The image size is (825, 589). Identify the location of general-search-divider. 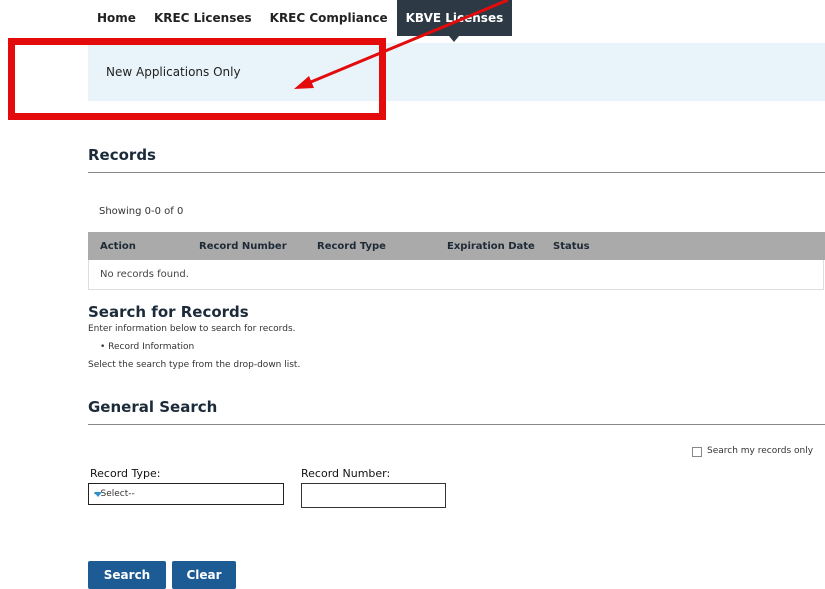
(456, 424).